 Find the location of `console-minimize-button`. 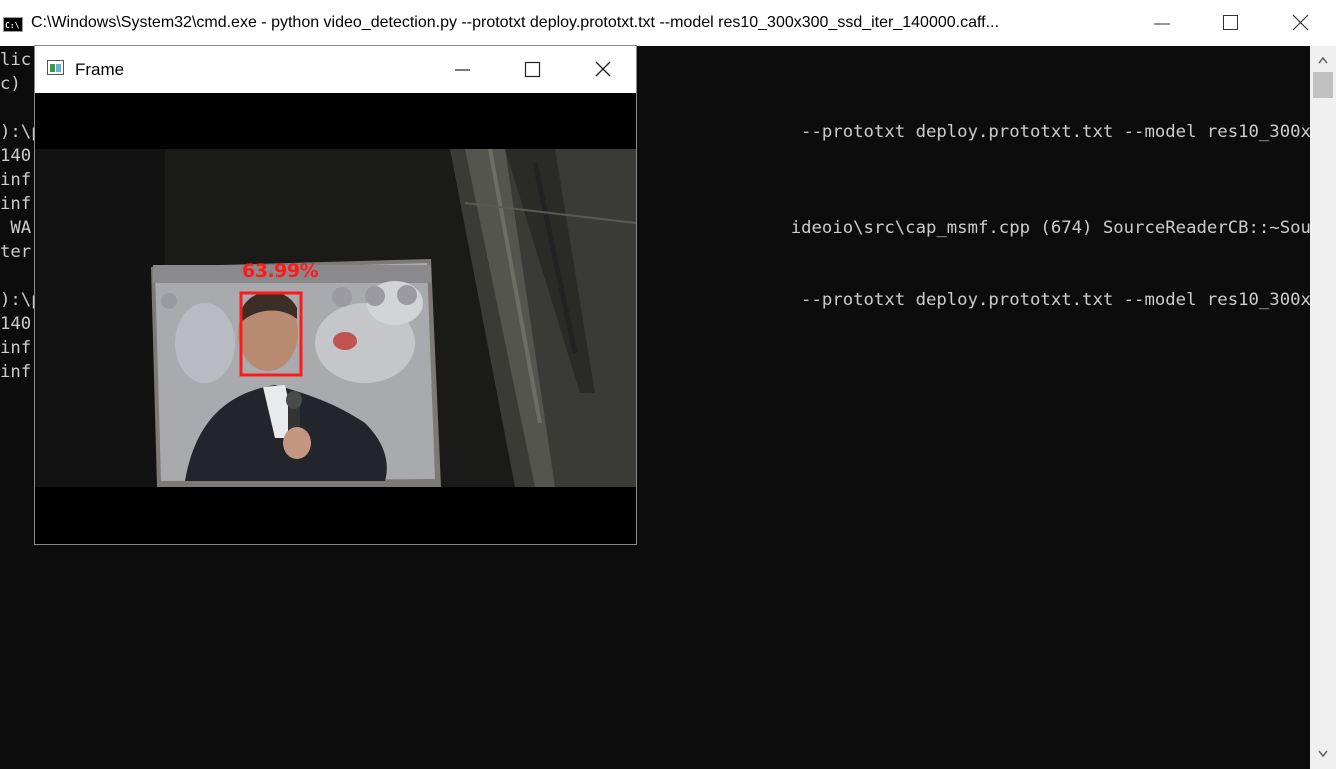

console-minimize-button is located at coordinates (1162, 23).